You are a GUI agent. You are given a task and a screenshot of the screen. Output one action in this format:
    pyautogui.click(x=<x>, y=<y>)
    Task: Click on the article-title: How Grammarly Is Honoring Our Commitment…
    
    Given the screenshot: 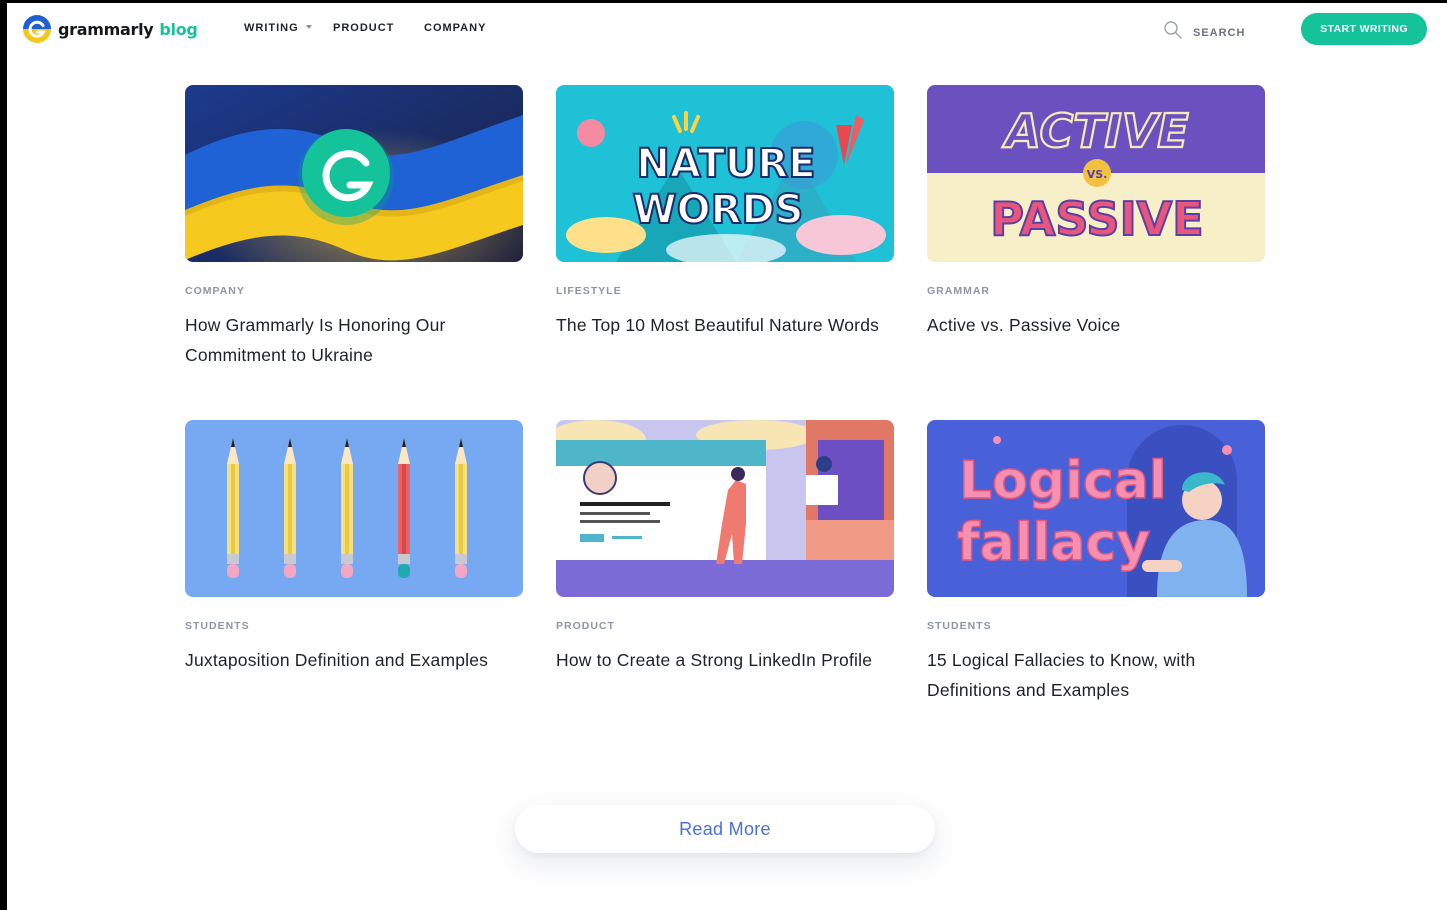 What is the action you would take?
    pyautogui.click(x=354, y=340)
    